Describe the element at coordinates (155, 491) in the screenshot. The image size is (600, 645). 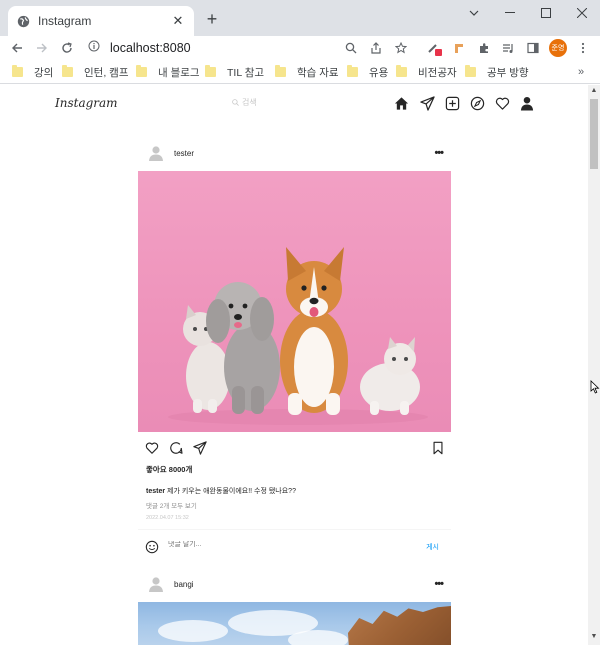
I see `caption-username: tester` at that location.